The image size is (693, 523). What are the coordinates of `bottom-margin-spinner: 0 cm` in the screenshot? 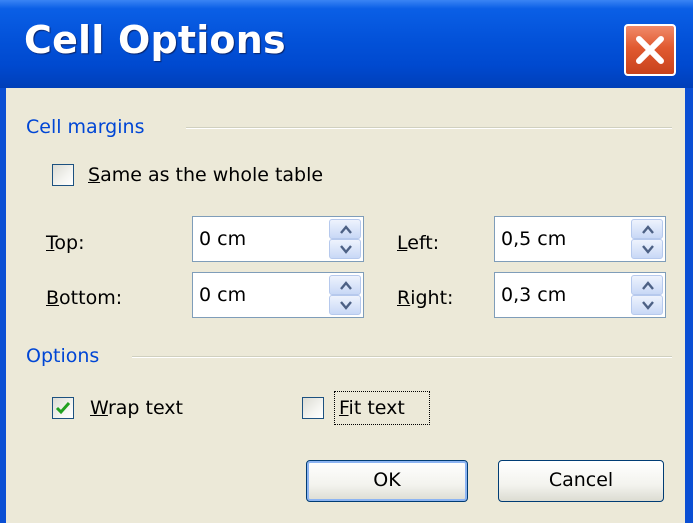 It's located at (278, 295).